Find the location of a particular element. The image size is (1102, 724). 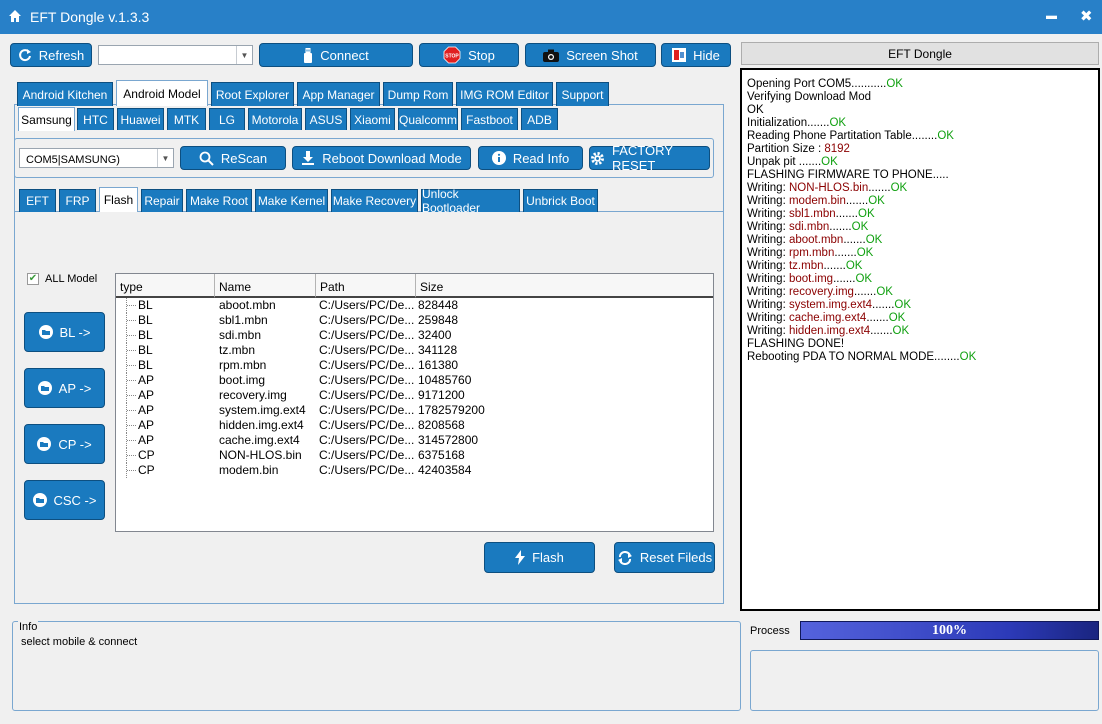

tab-android-model: Android Model is located at coordinates (162, 93).